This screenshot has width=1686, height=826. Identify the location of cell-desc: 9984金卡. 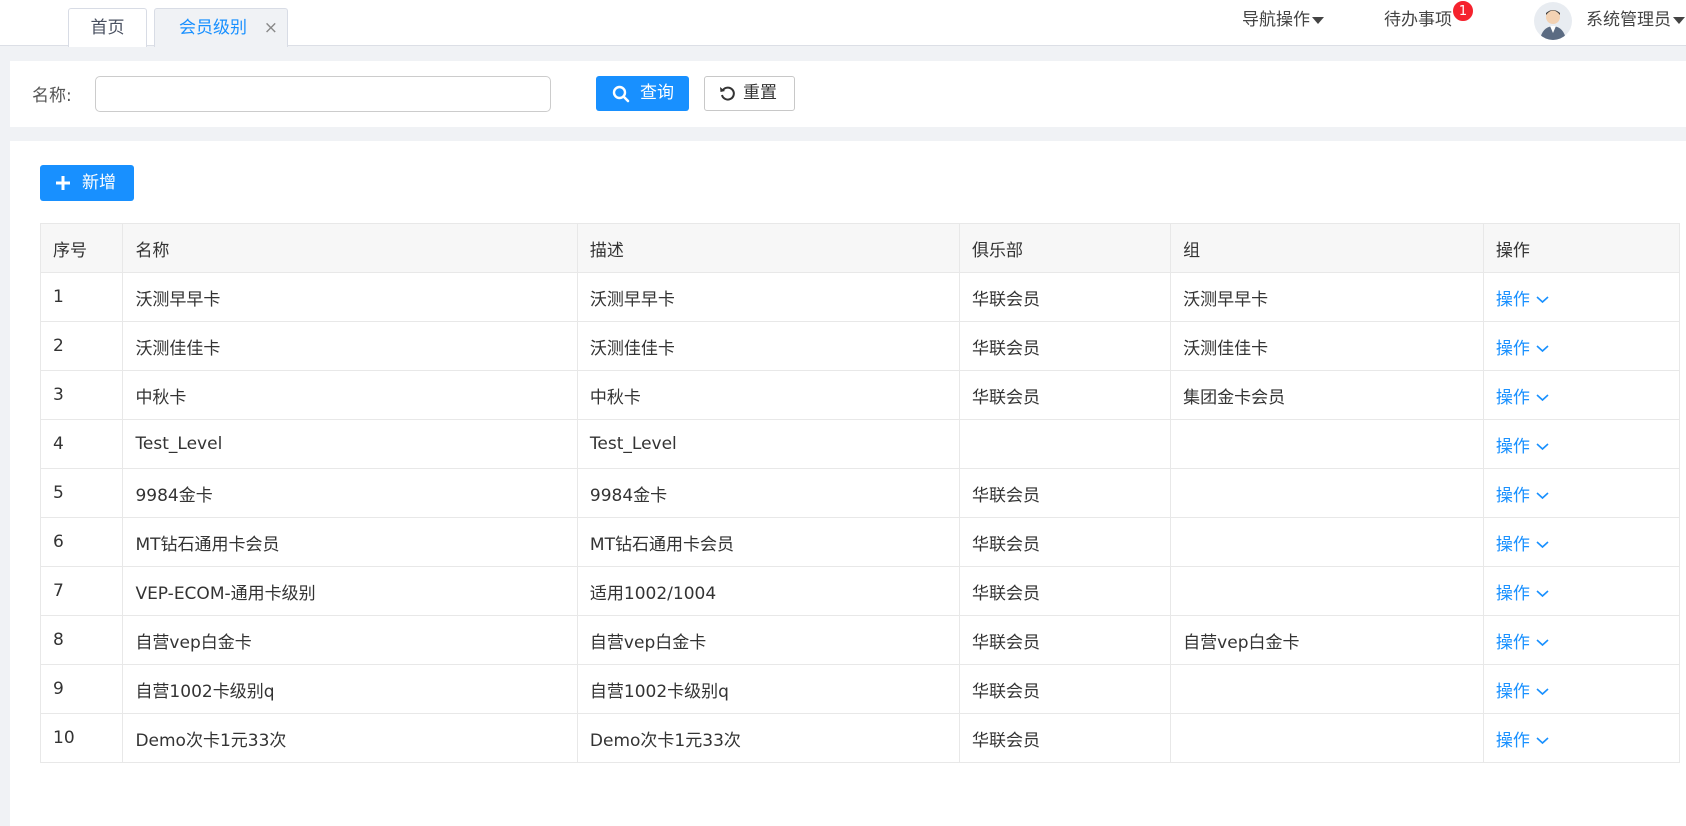
(768, 493).